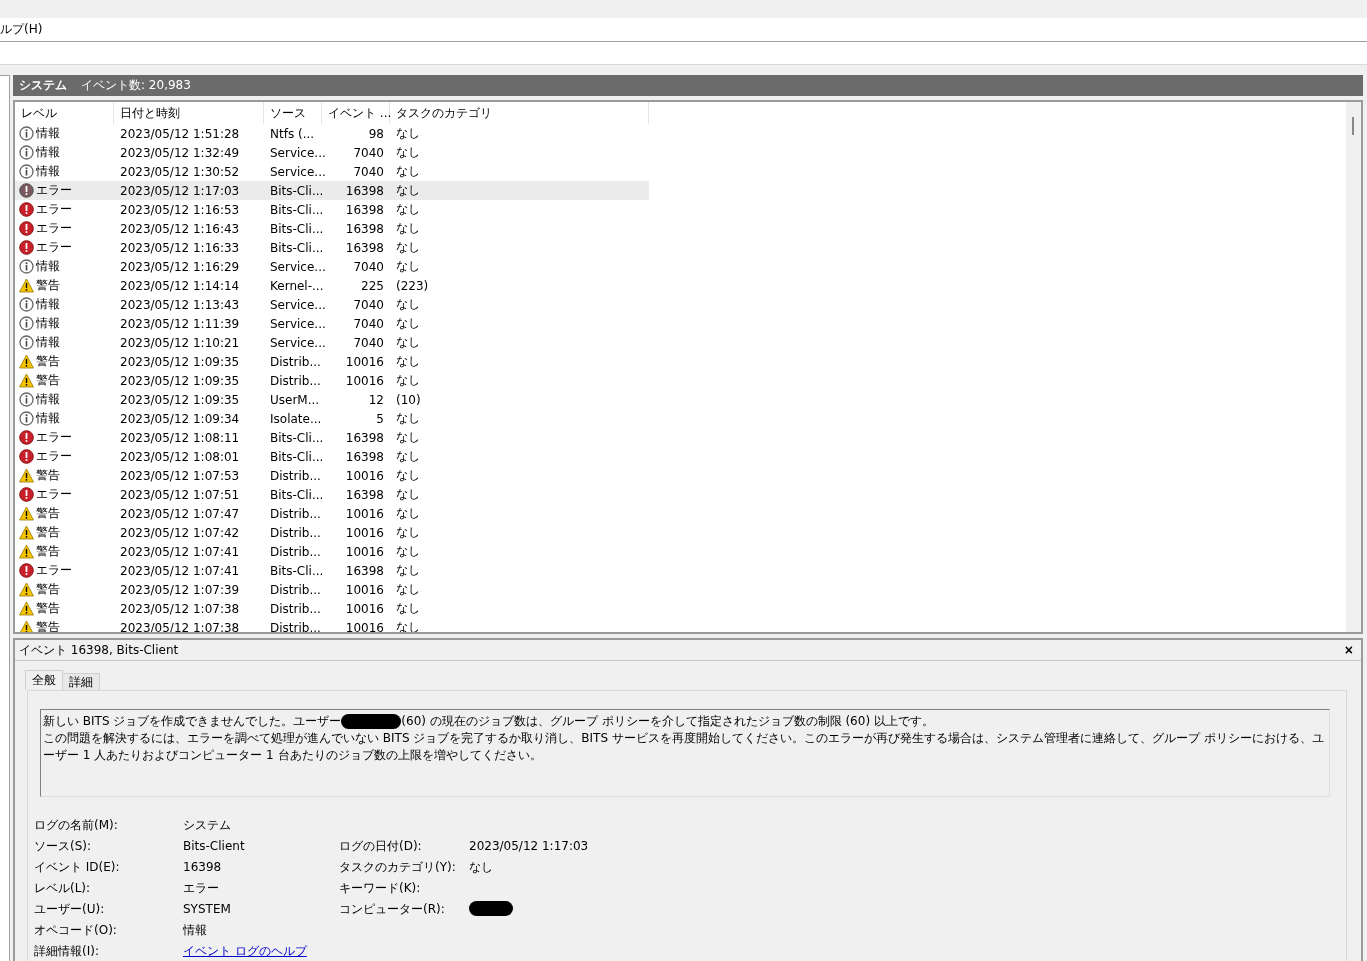 The image size is (1367, 961). Describe the element at coordinates (332, 494) in the screenshot. I see `event-row: エラー 2023/05/12 1:07:51 Bits-Cli... 16398 なし` at that location.